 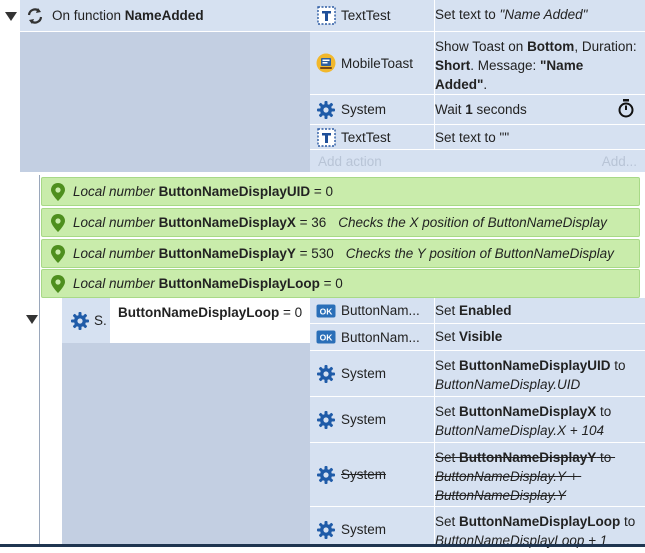 I want to click on add-action-link: Add action, so click(x=350, y=161).